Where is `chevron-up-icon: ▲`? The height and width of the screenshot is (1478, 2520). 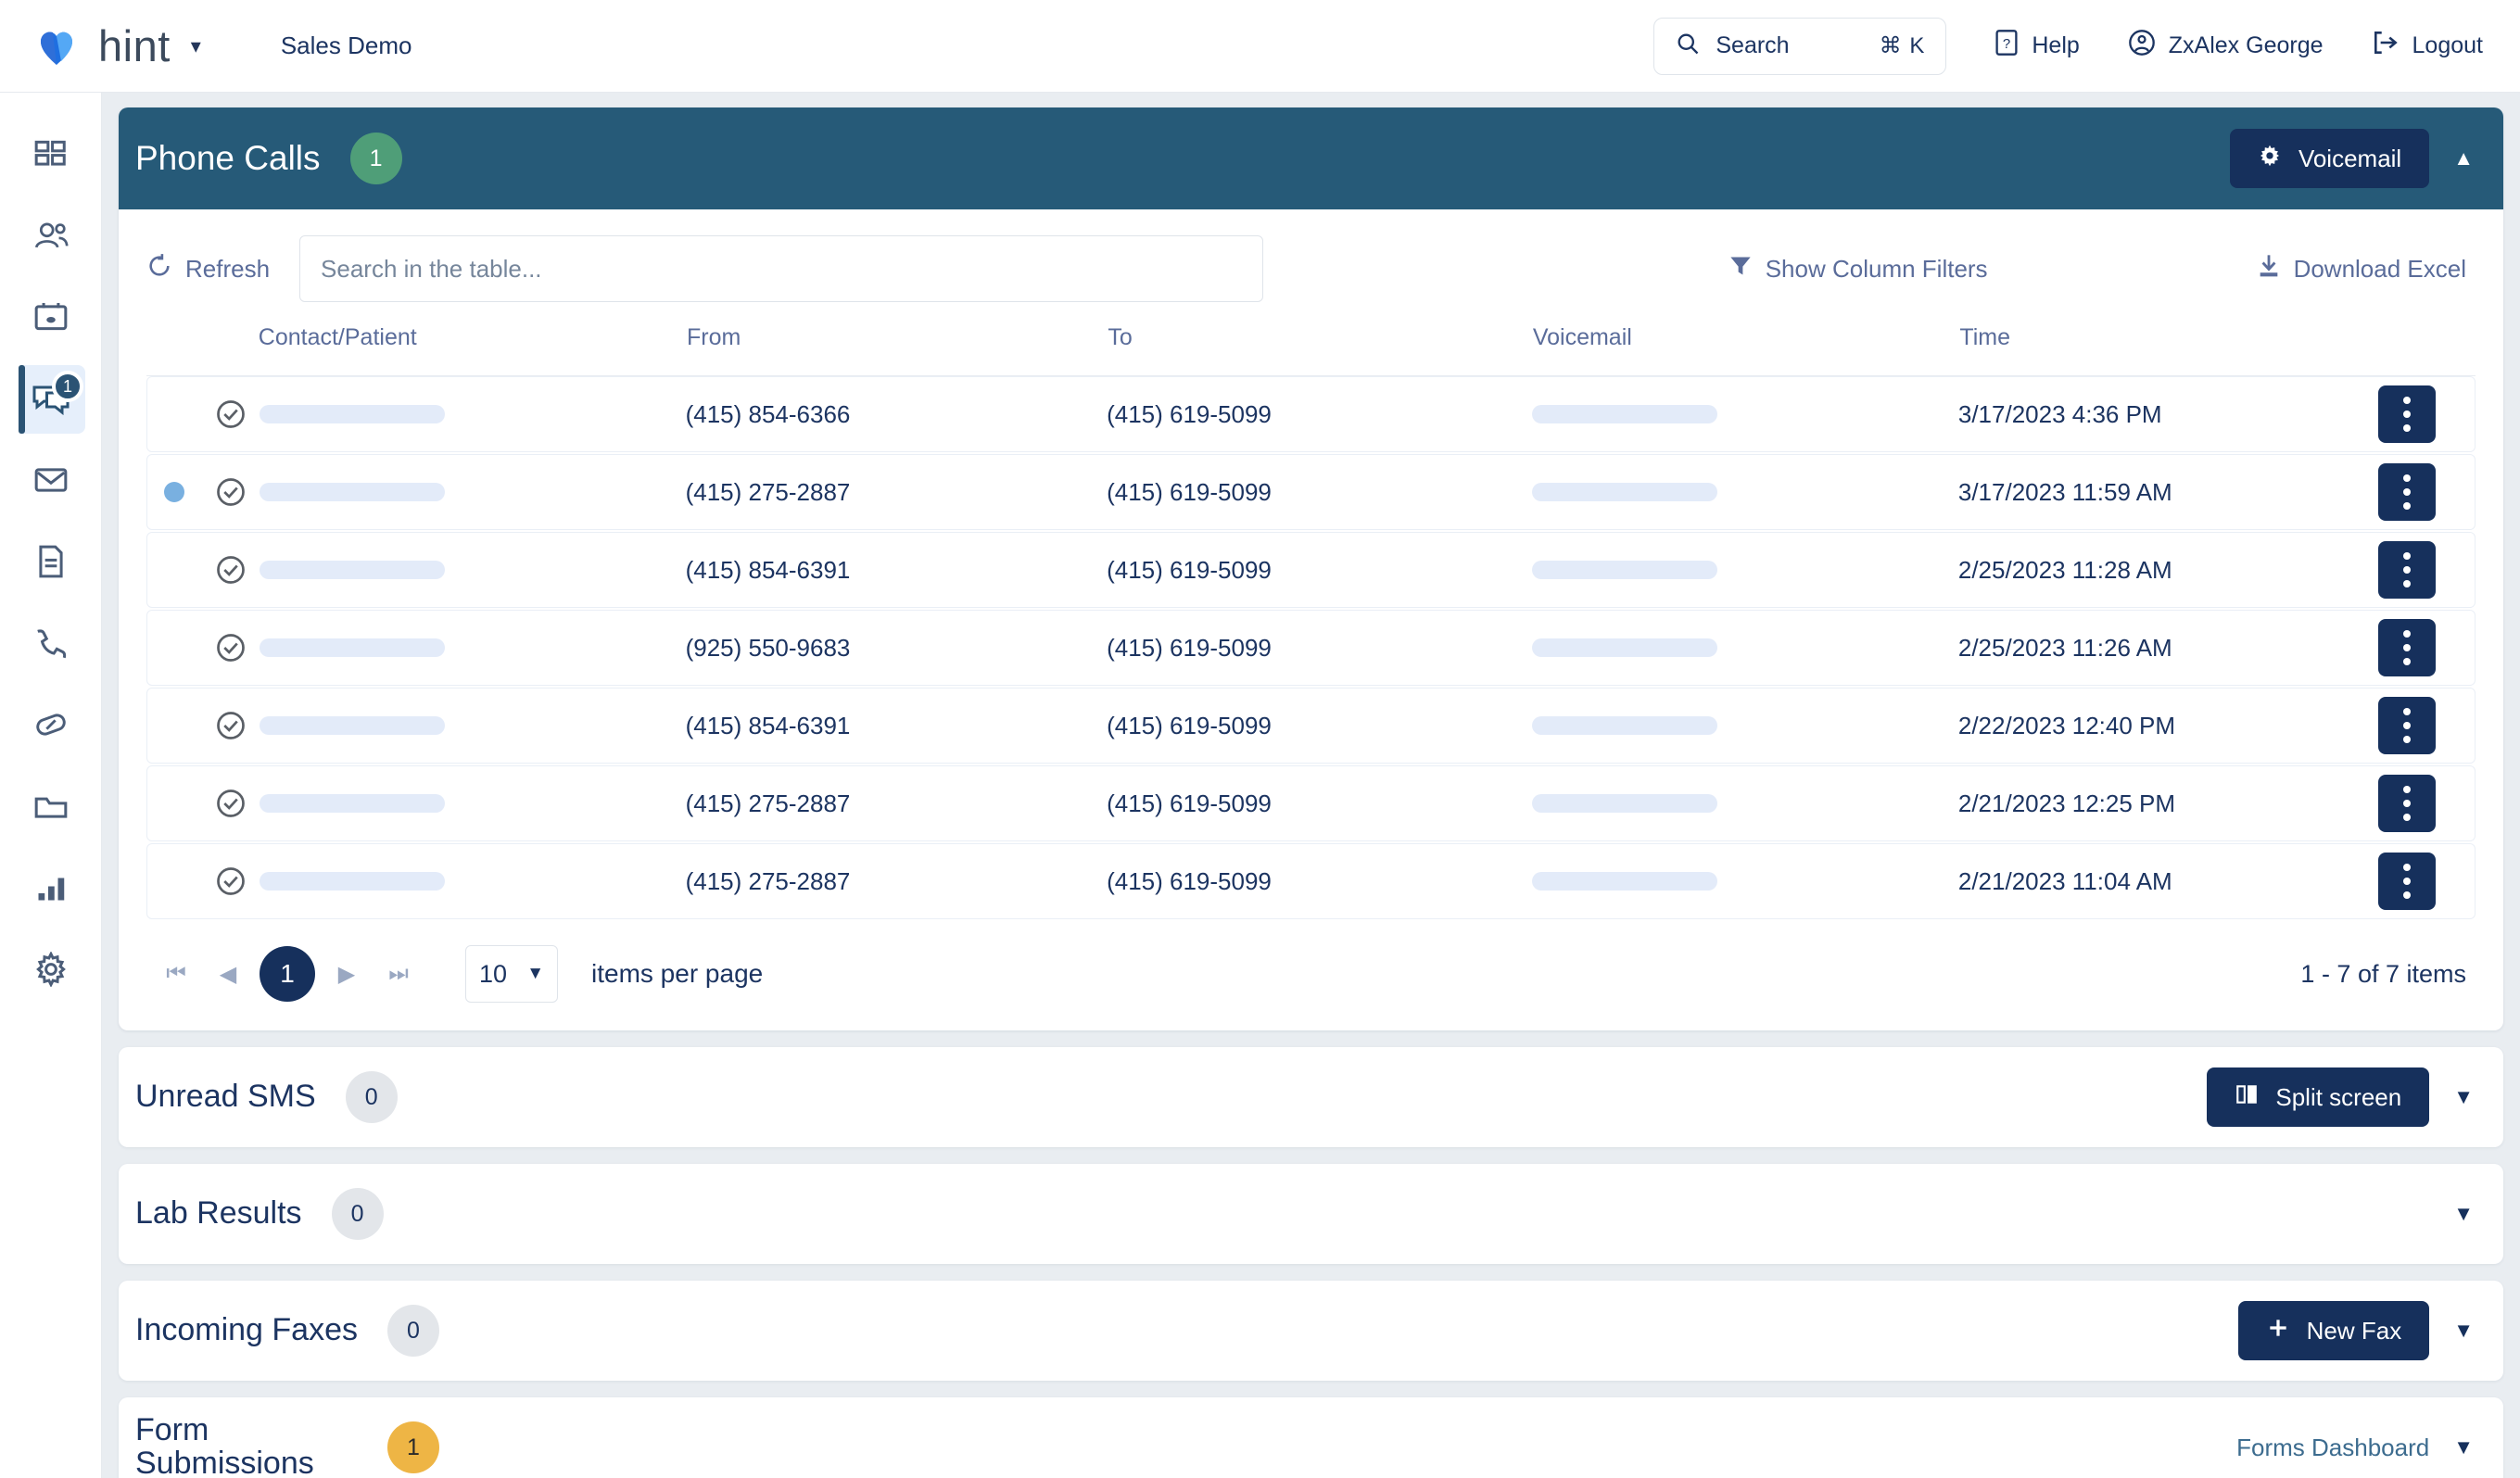
chevron-up-icon: ▲ is located at coordinates (2463, 158).